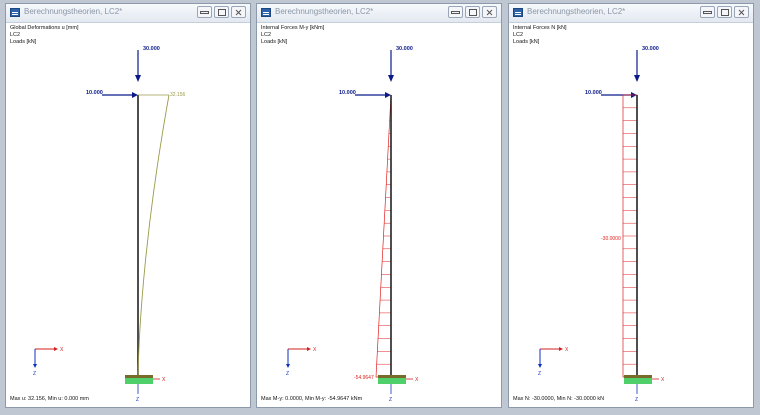  What do you see at coordinates (559, 399) in the screenshot?
I see `status-text: Max N: -30.0000, Min N: -30.0000 kN` at bounding box center [559, 399].